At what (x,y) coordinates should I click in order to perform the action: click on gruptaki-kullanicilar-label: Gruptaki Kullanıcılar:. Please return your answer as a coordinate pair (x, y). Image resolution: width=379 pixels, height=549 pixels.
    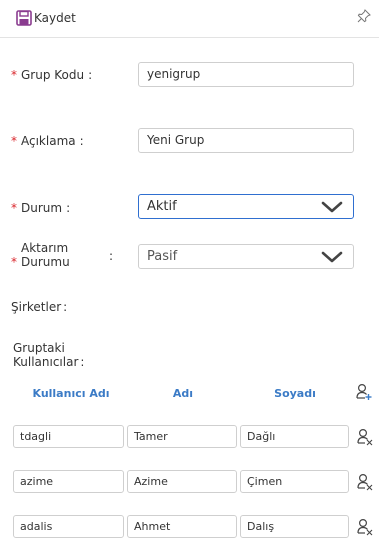
    Looking at the image, I should click on (48, 355).